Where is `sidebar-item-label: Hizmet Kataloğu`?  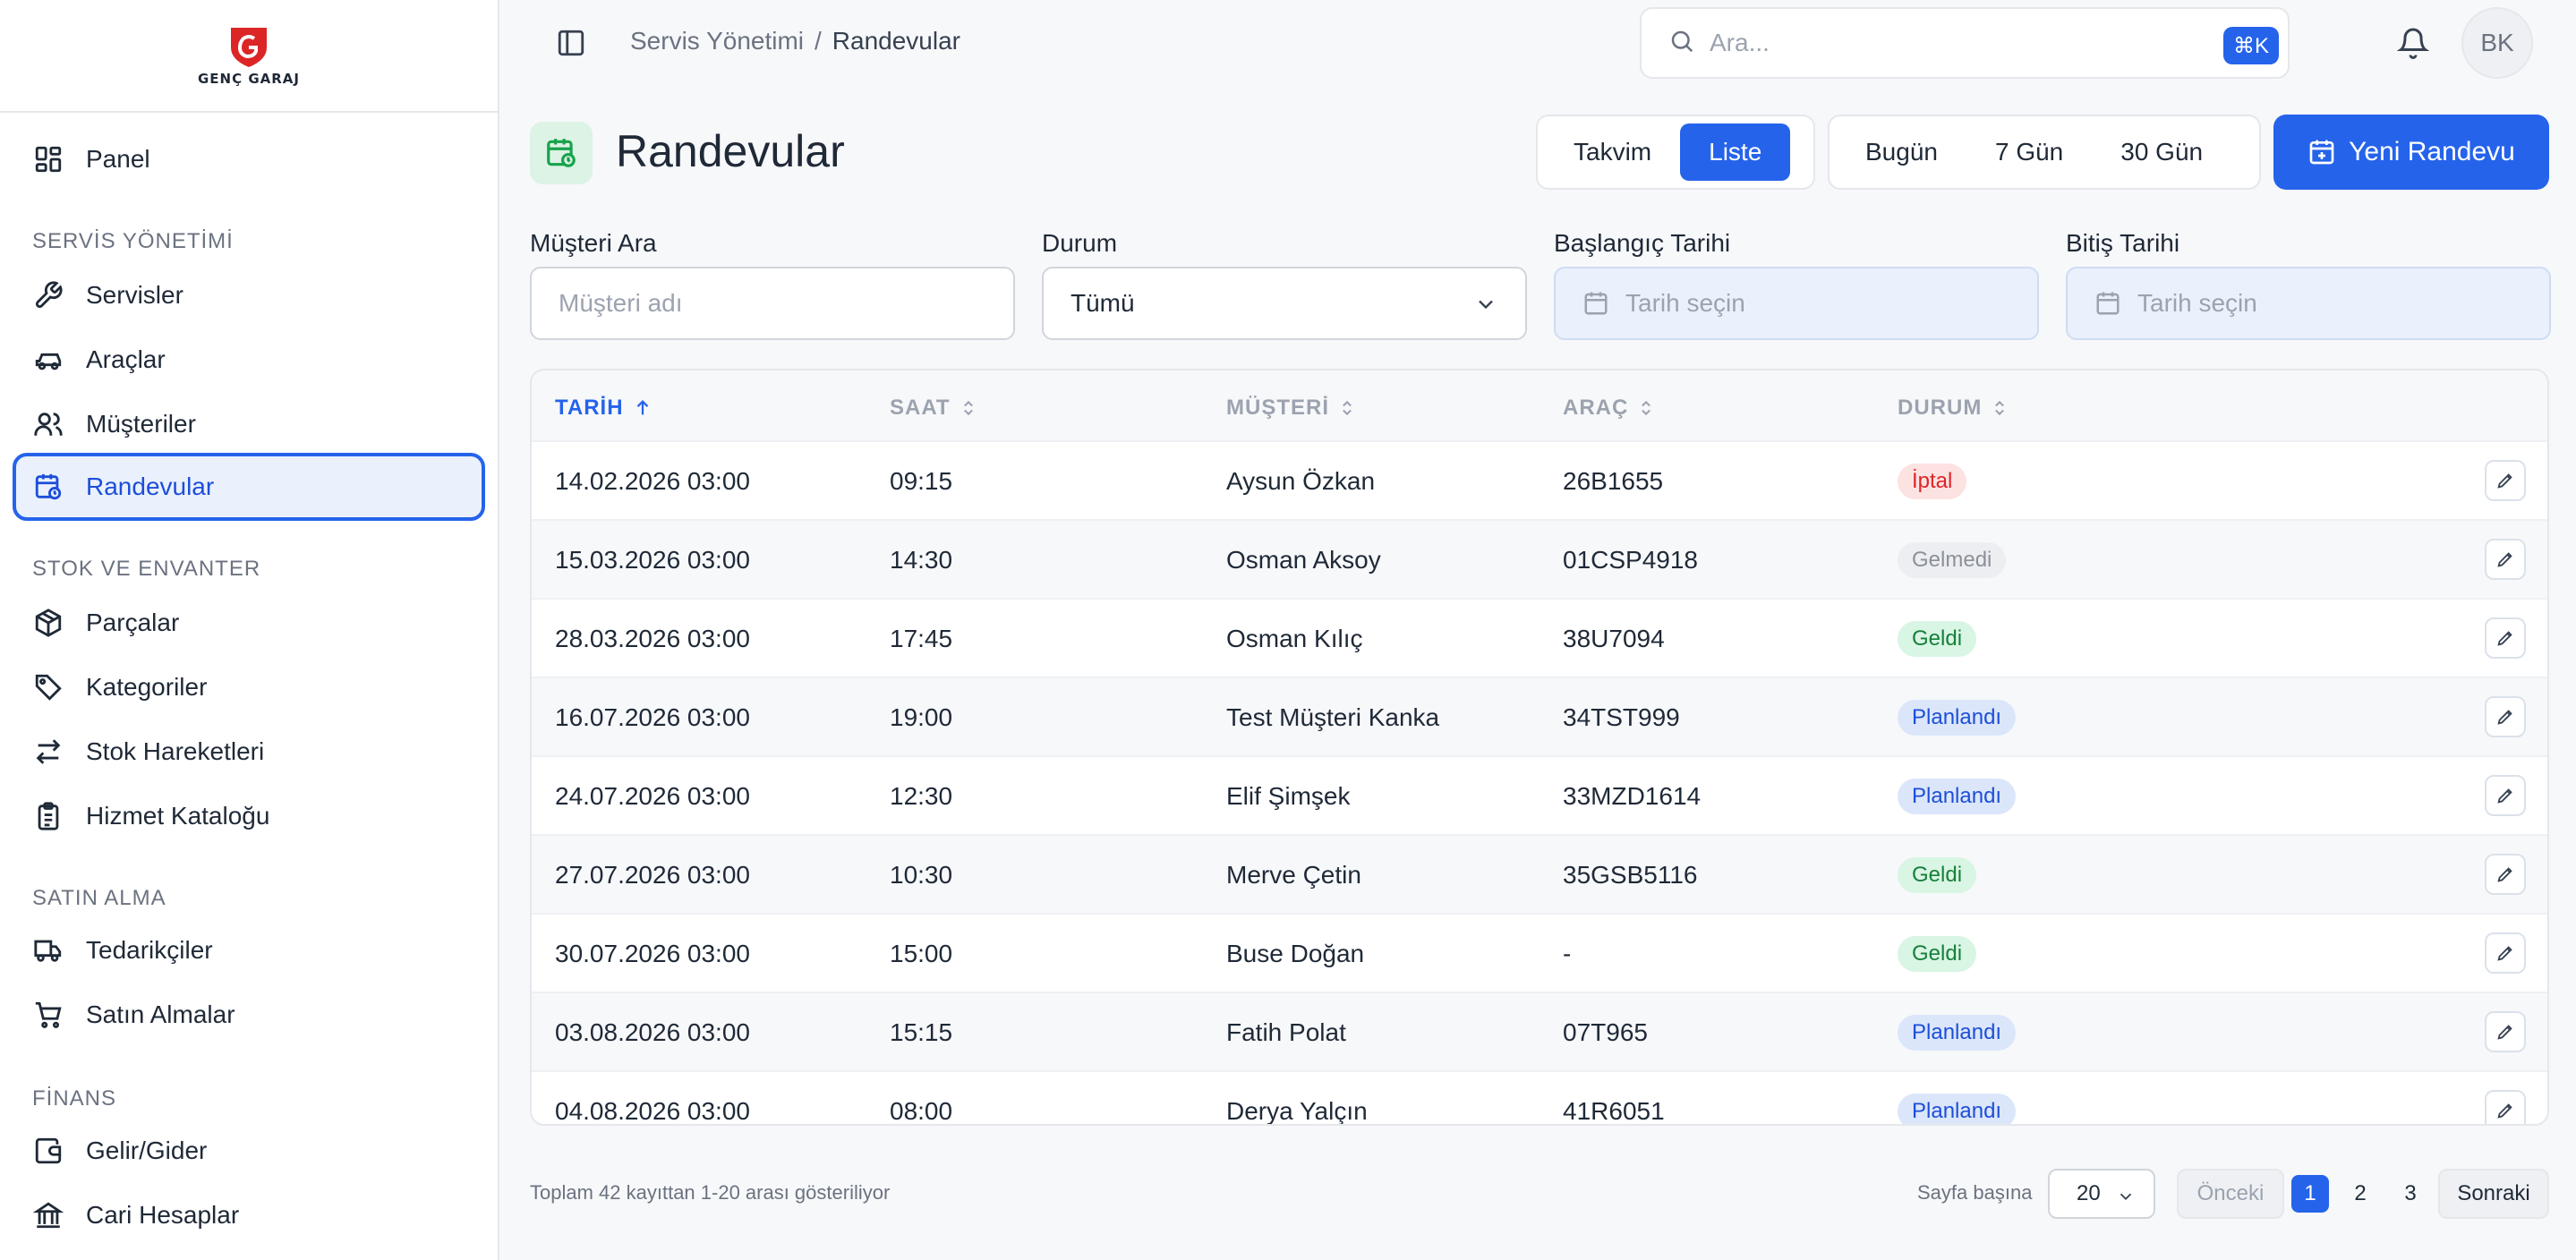
sidebar-item-label: Hizmet Kataloğu is located at coordinates (178, 816).